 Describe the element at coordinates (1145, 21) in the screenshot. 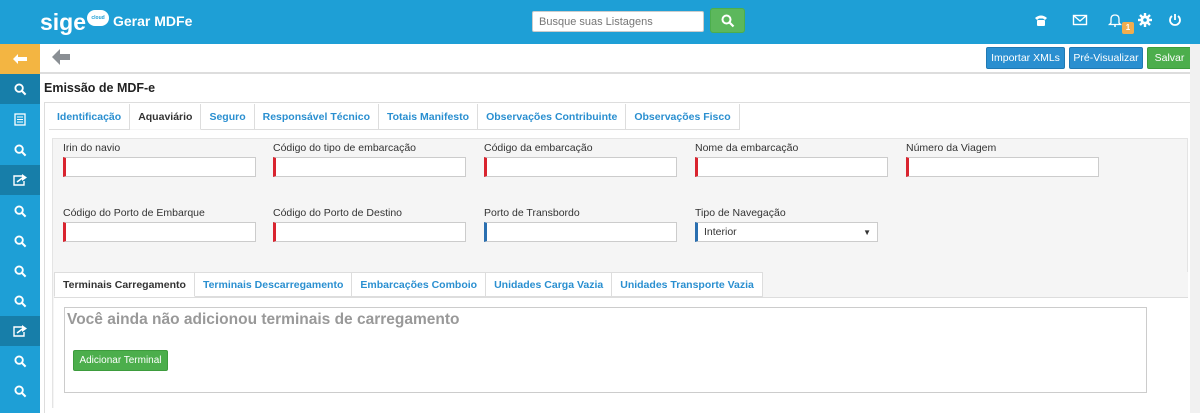

I see `gear-icon` at that location.